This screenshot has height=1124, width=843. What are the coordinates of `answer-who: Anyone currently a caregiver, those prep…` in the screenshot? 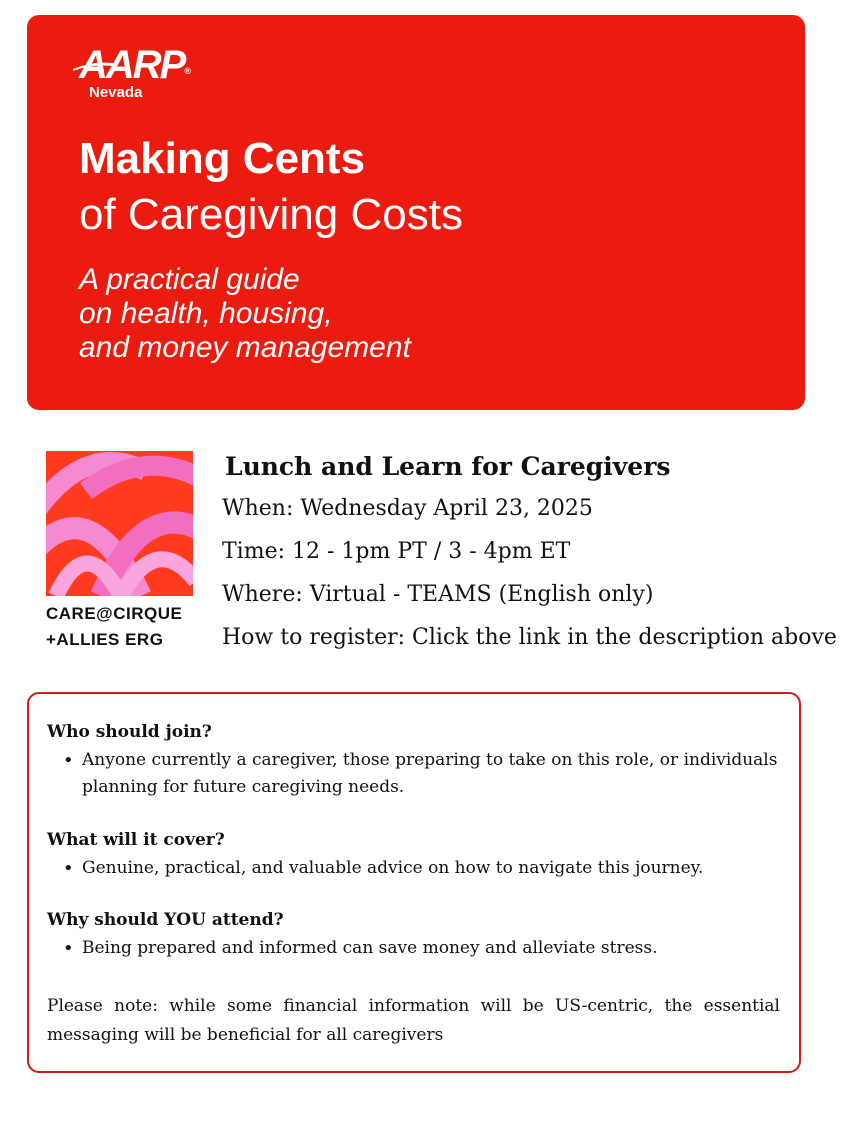 It's located at (422, 774).